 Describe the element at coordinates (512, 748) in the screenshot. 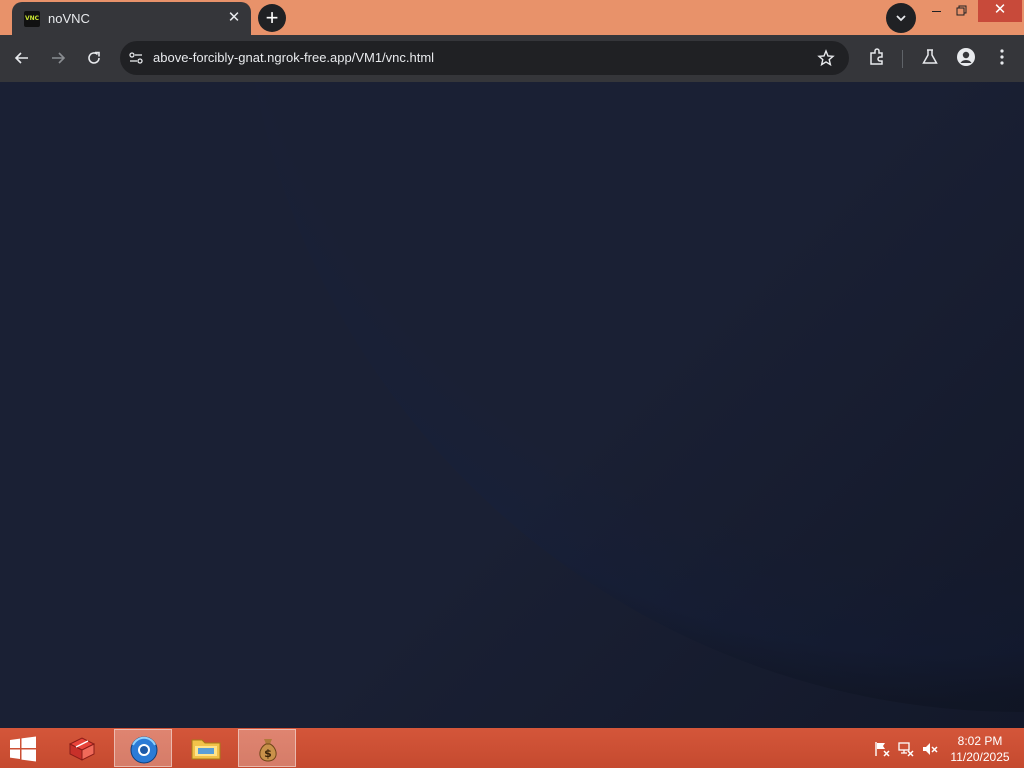

I see `taskbar: $ 8:02 PM 11/20/2025` at that location.